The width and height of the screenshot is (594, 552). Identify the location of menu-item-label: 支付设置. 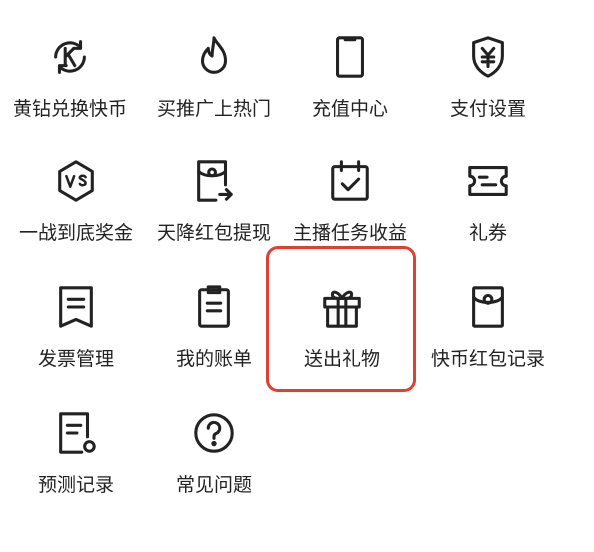
(487, 109).